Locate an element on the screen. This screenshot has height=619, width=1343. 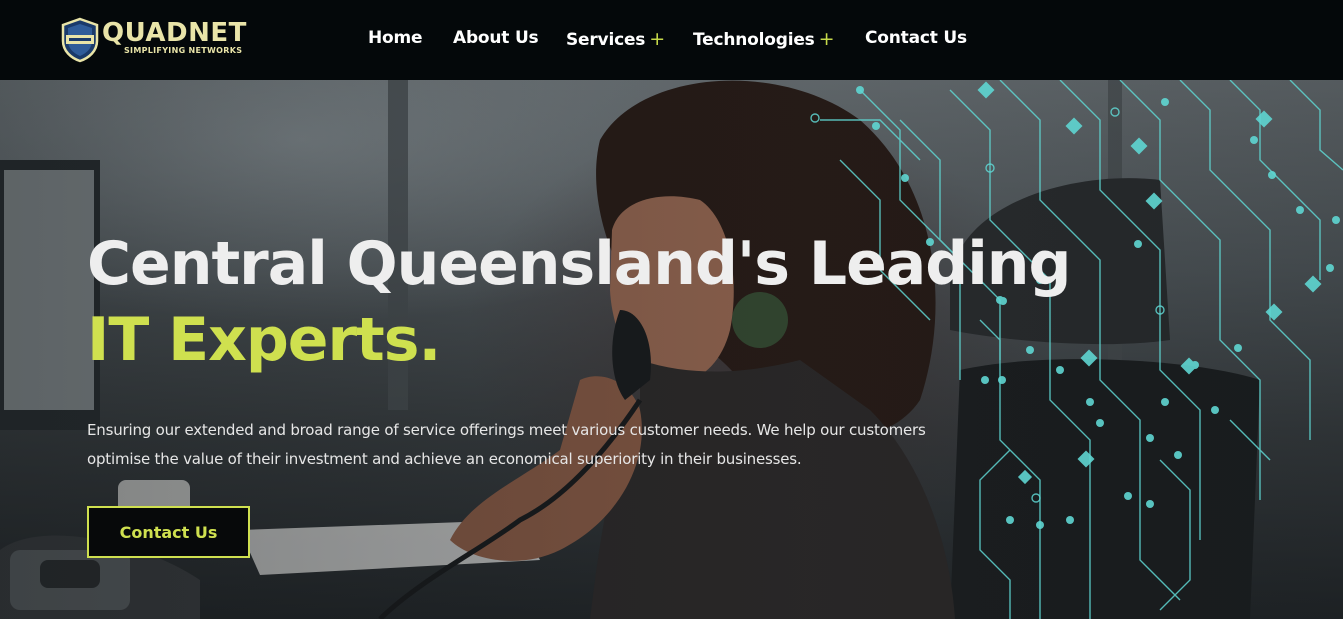
contact-us-button: Contact Us is located at coordinates (168, 532).